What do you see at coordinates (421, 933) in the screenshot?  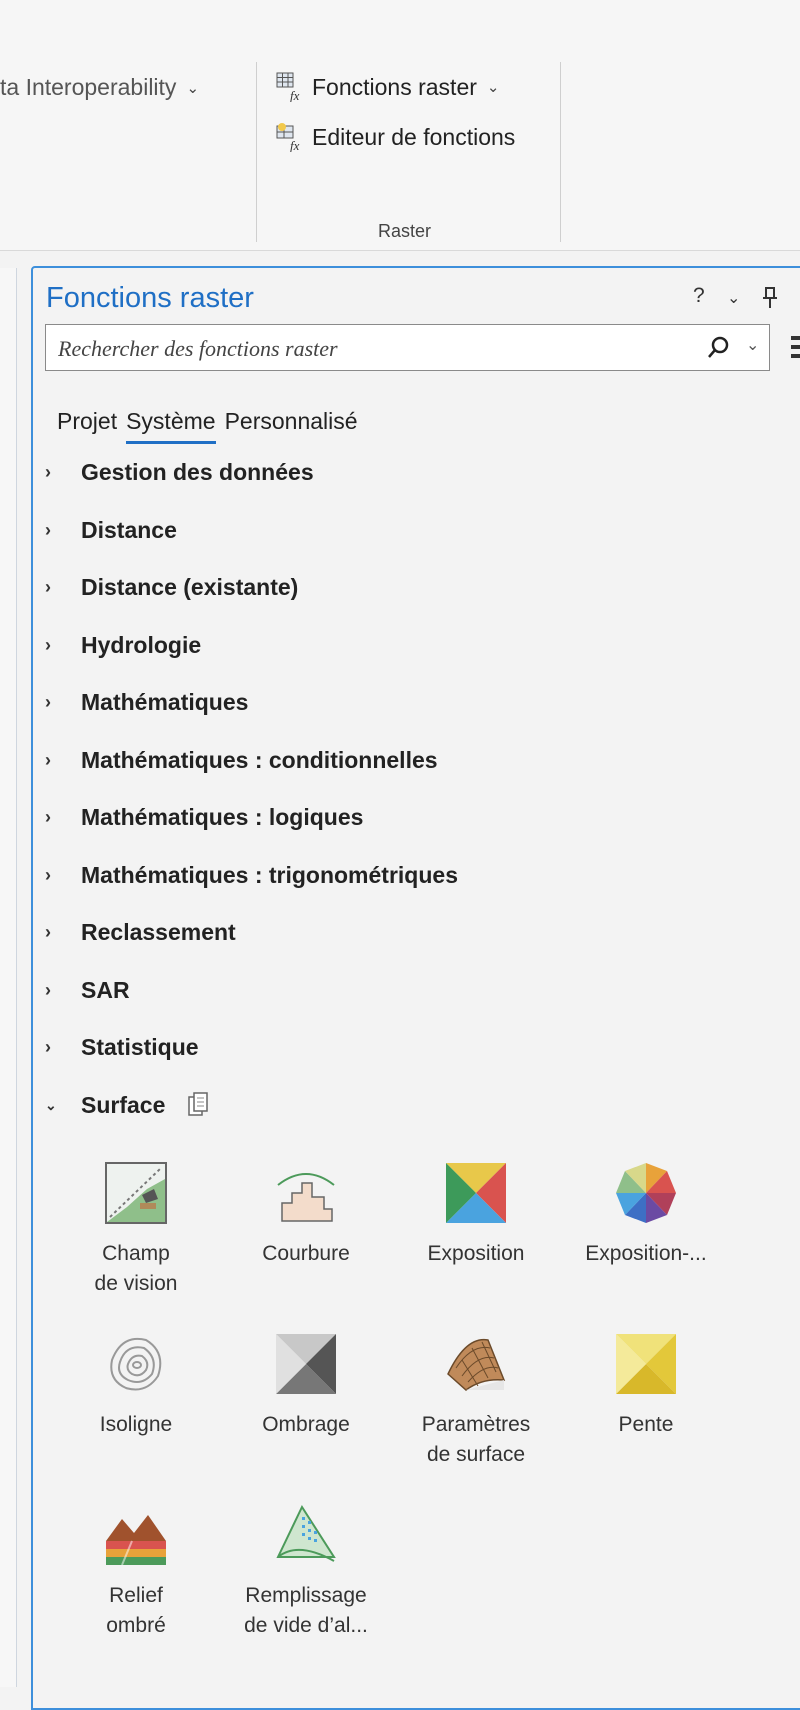 I see `category-item: › Reclassement` at bounding box center [421, 933].